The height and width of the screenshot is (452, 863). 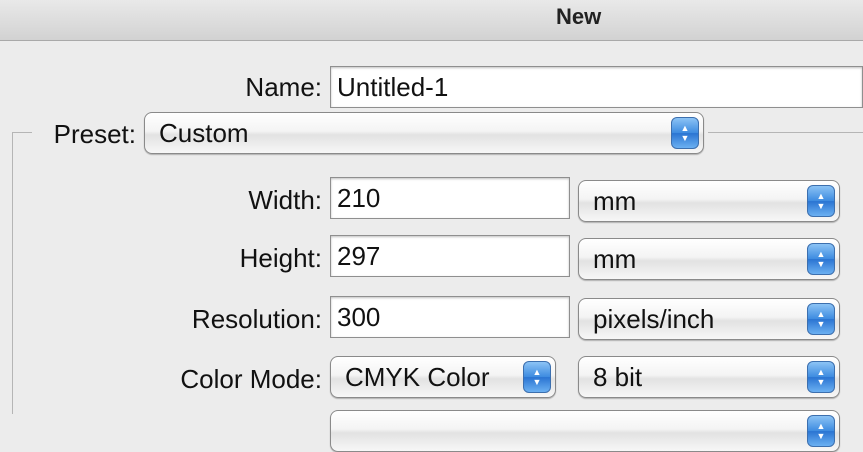 What do you see at coordinates (654, 318) in the screenshot?
I see `resolution-unit-value: pixels/inch` at bounding box center [654, 318].